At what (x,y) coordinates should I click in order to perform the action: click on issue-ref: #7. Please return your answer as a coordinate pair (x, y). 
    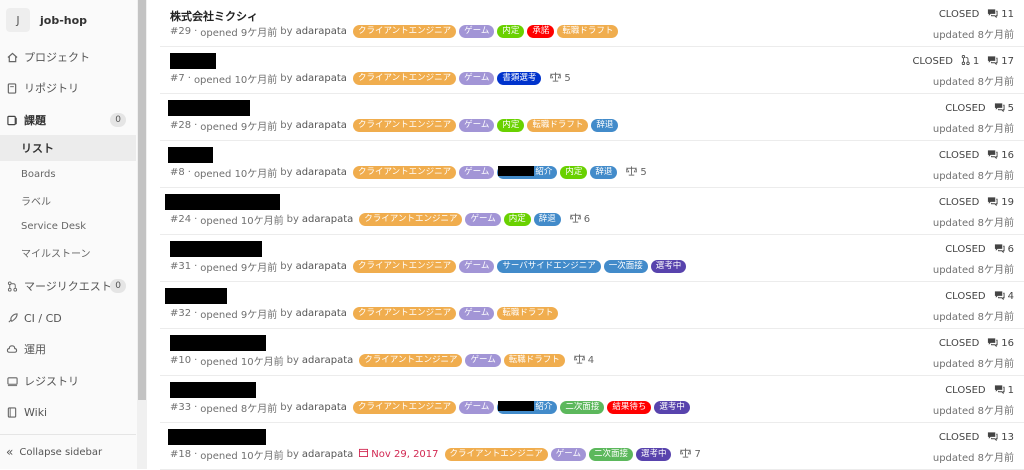
    Looking at the image, I should click on (177, 78).